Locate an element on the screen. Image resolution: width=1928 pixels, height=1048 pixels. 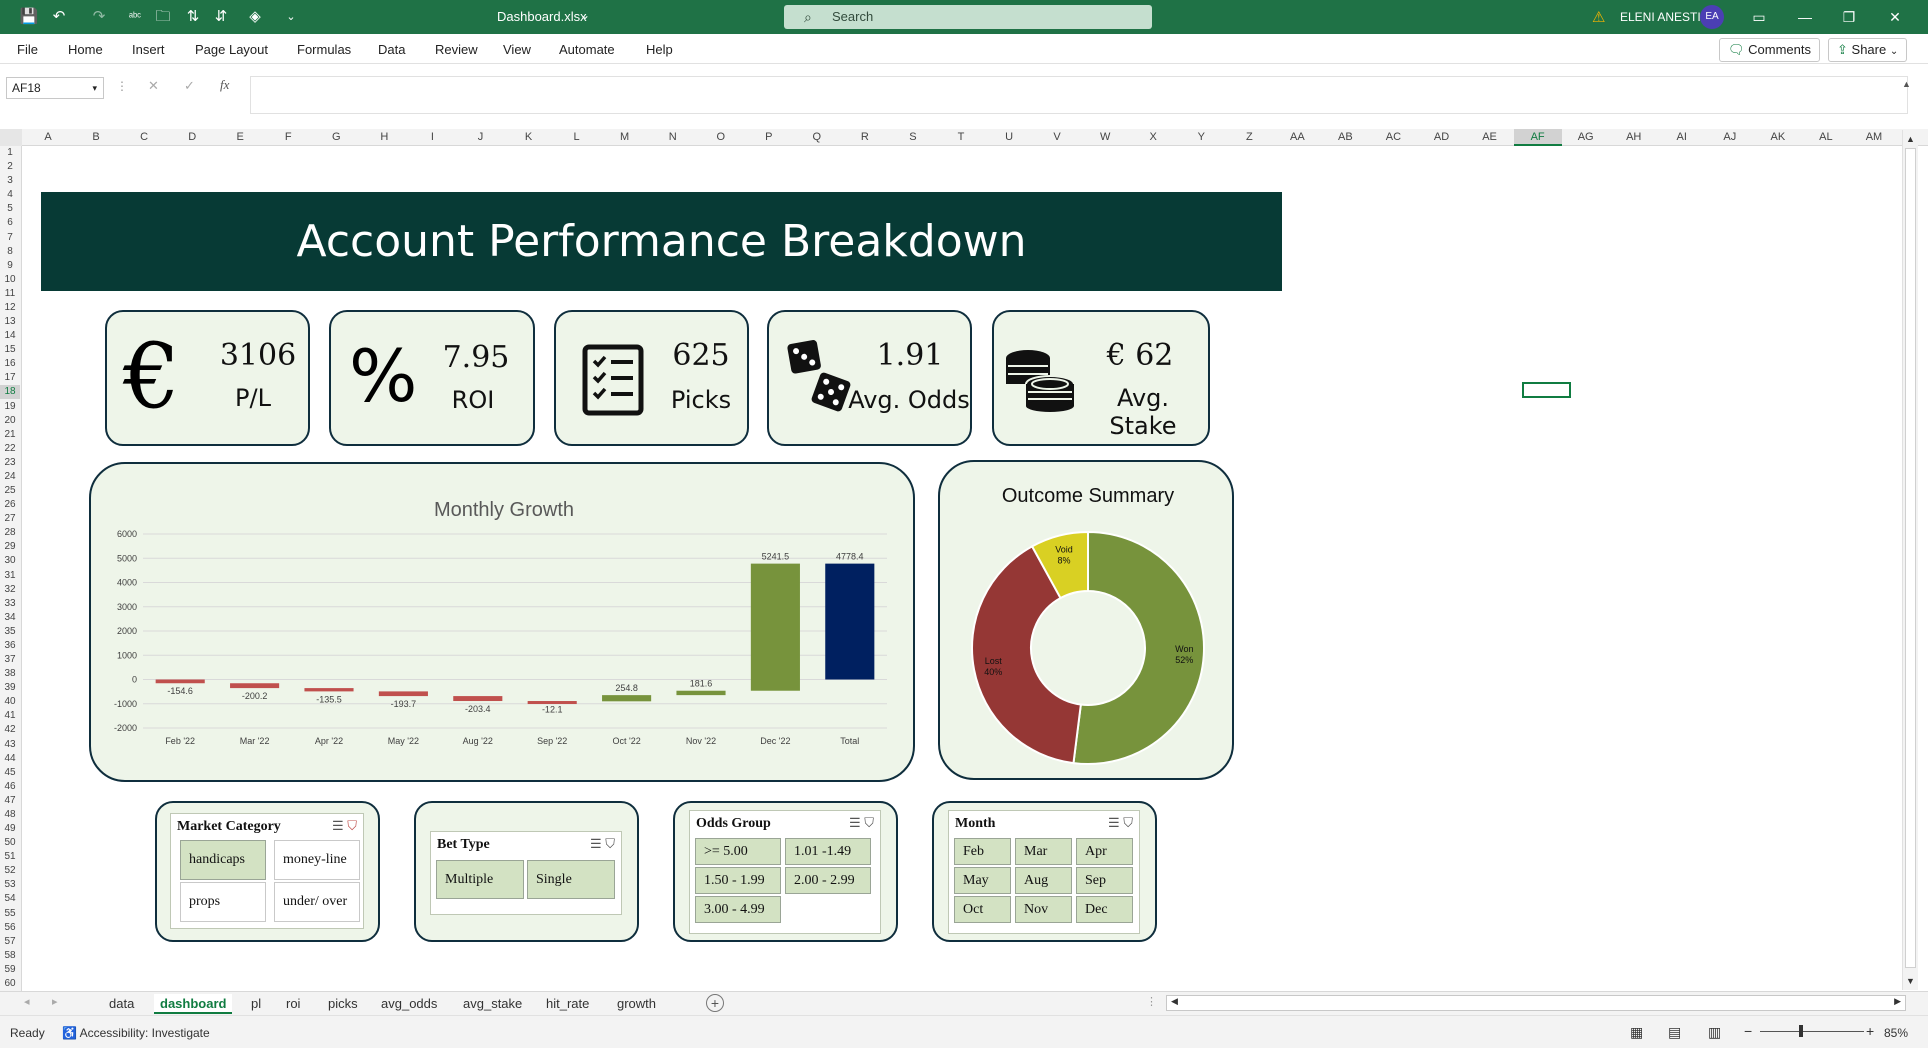
row-header: 30 is located at coordinates (10, 561).